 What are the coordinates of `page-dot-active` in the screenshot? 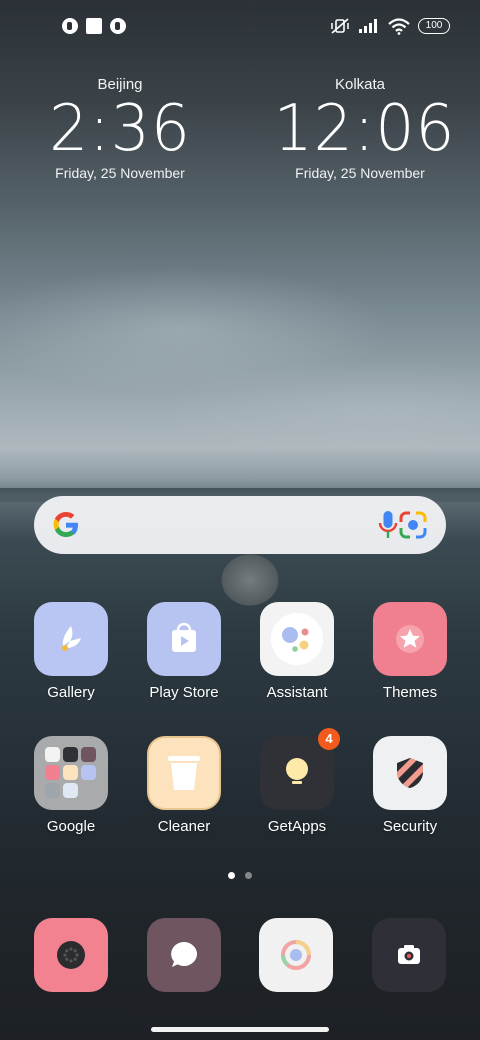 It's located at (231, 875).